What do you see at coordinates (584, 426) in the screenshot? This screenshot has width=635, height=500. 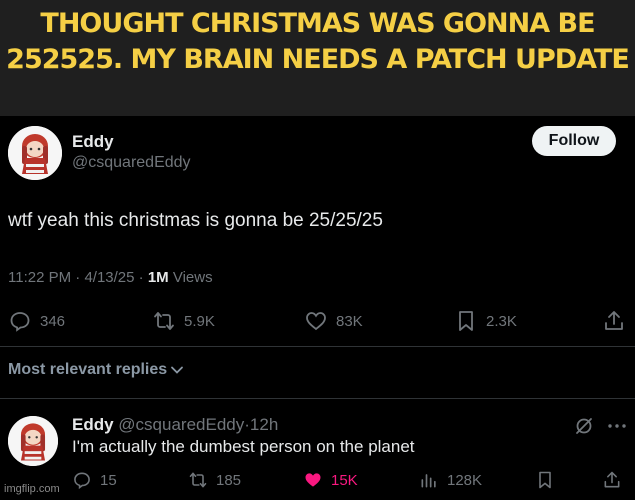 I see `grok-icon` at bounding box center [584, 426].